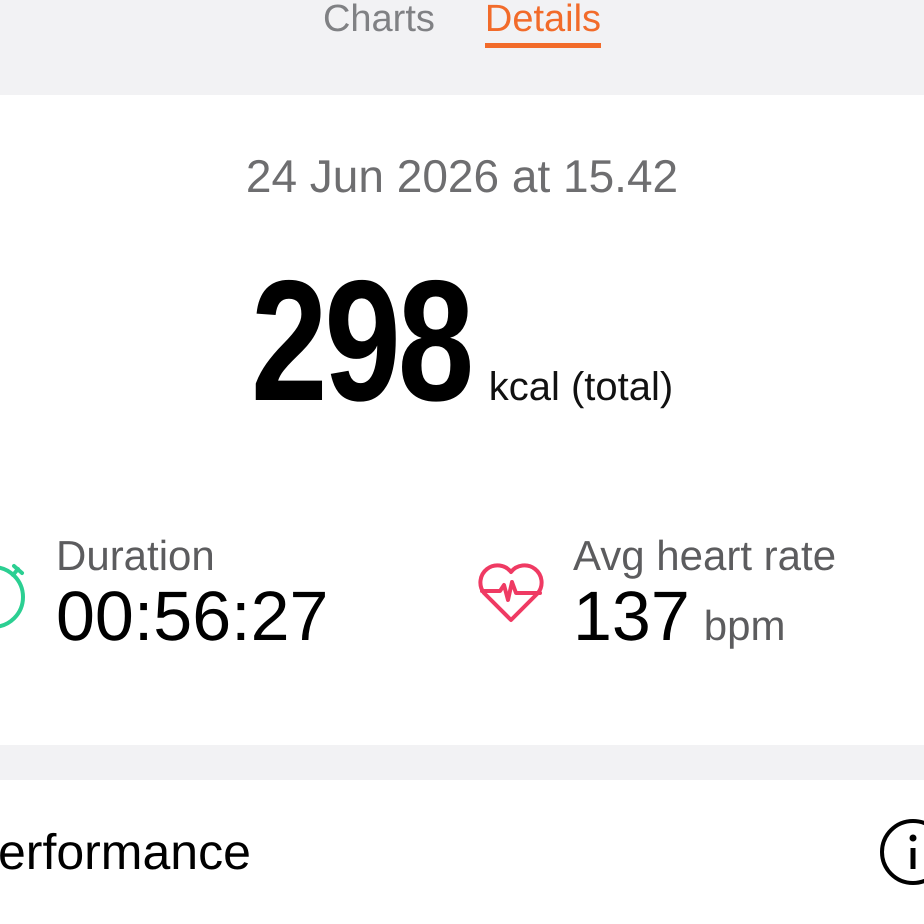 This screenshot has width=924, height=924. What do you see at coordinates (631, 616) in the screenshot?
I see `stat-value: 137` at bounding box center [631, 616].